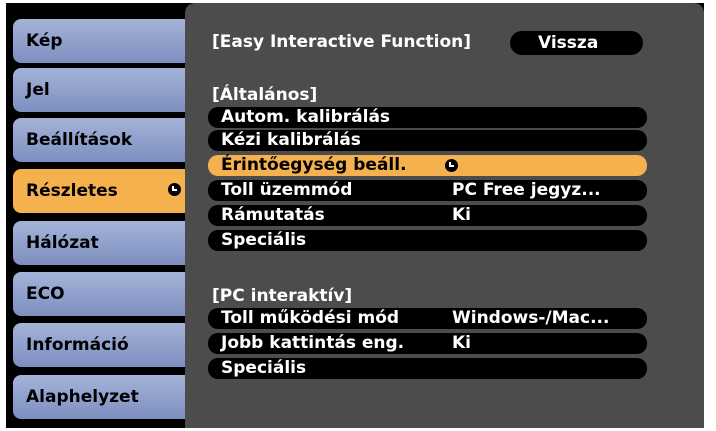  Describe the element at coordinates (82, 397) in the screenshot. I see `menu-tab-label: Alaphelyzet` at that location.